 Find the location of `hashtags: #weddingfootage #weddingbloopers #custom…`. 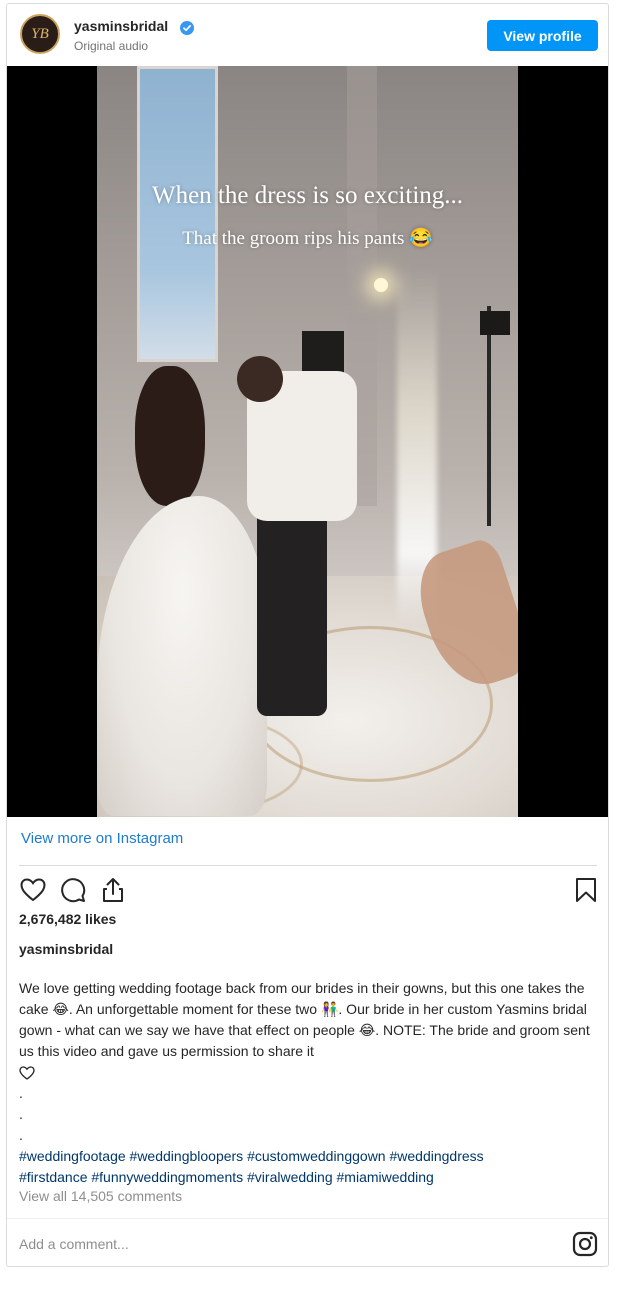

hashtags: #weddingfootage #weddingbloopers #custom… is located at coordinates (310, 1156).